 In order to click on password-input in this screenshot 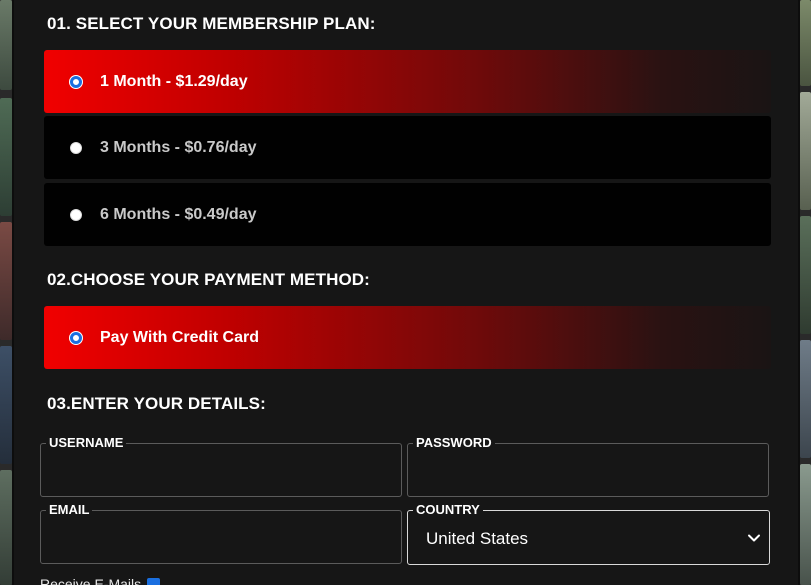, I will do `click(588, 470)`.